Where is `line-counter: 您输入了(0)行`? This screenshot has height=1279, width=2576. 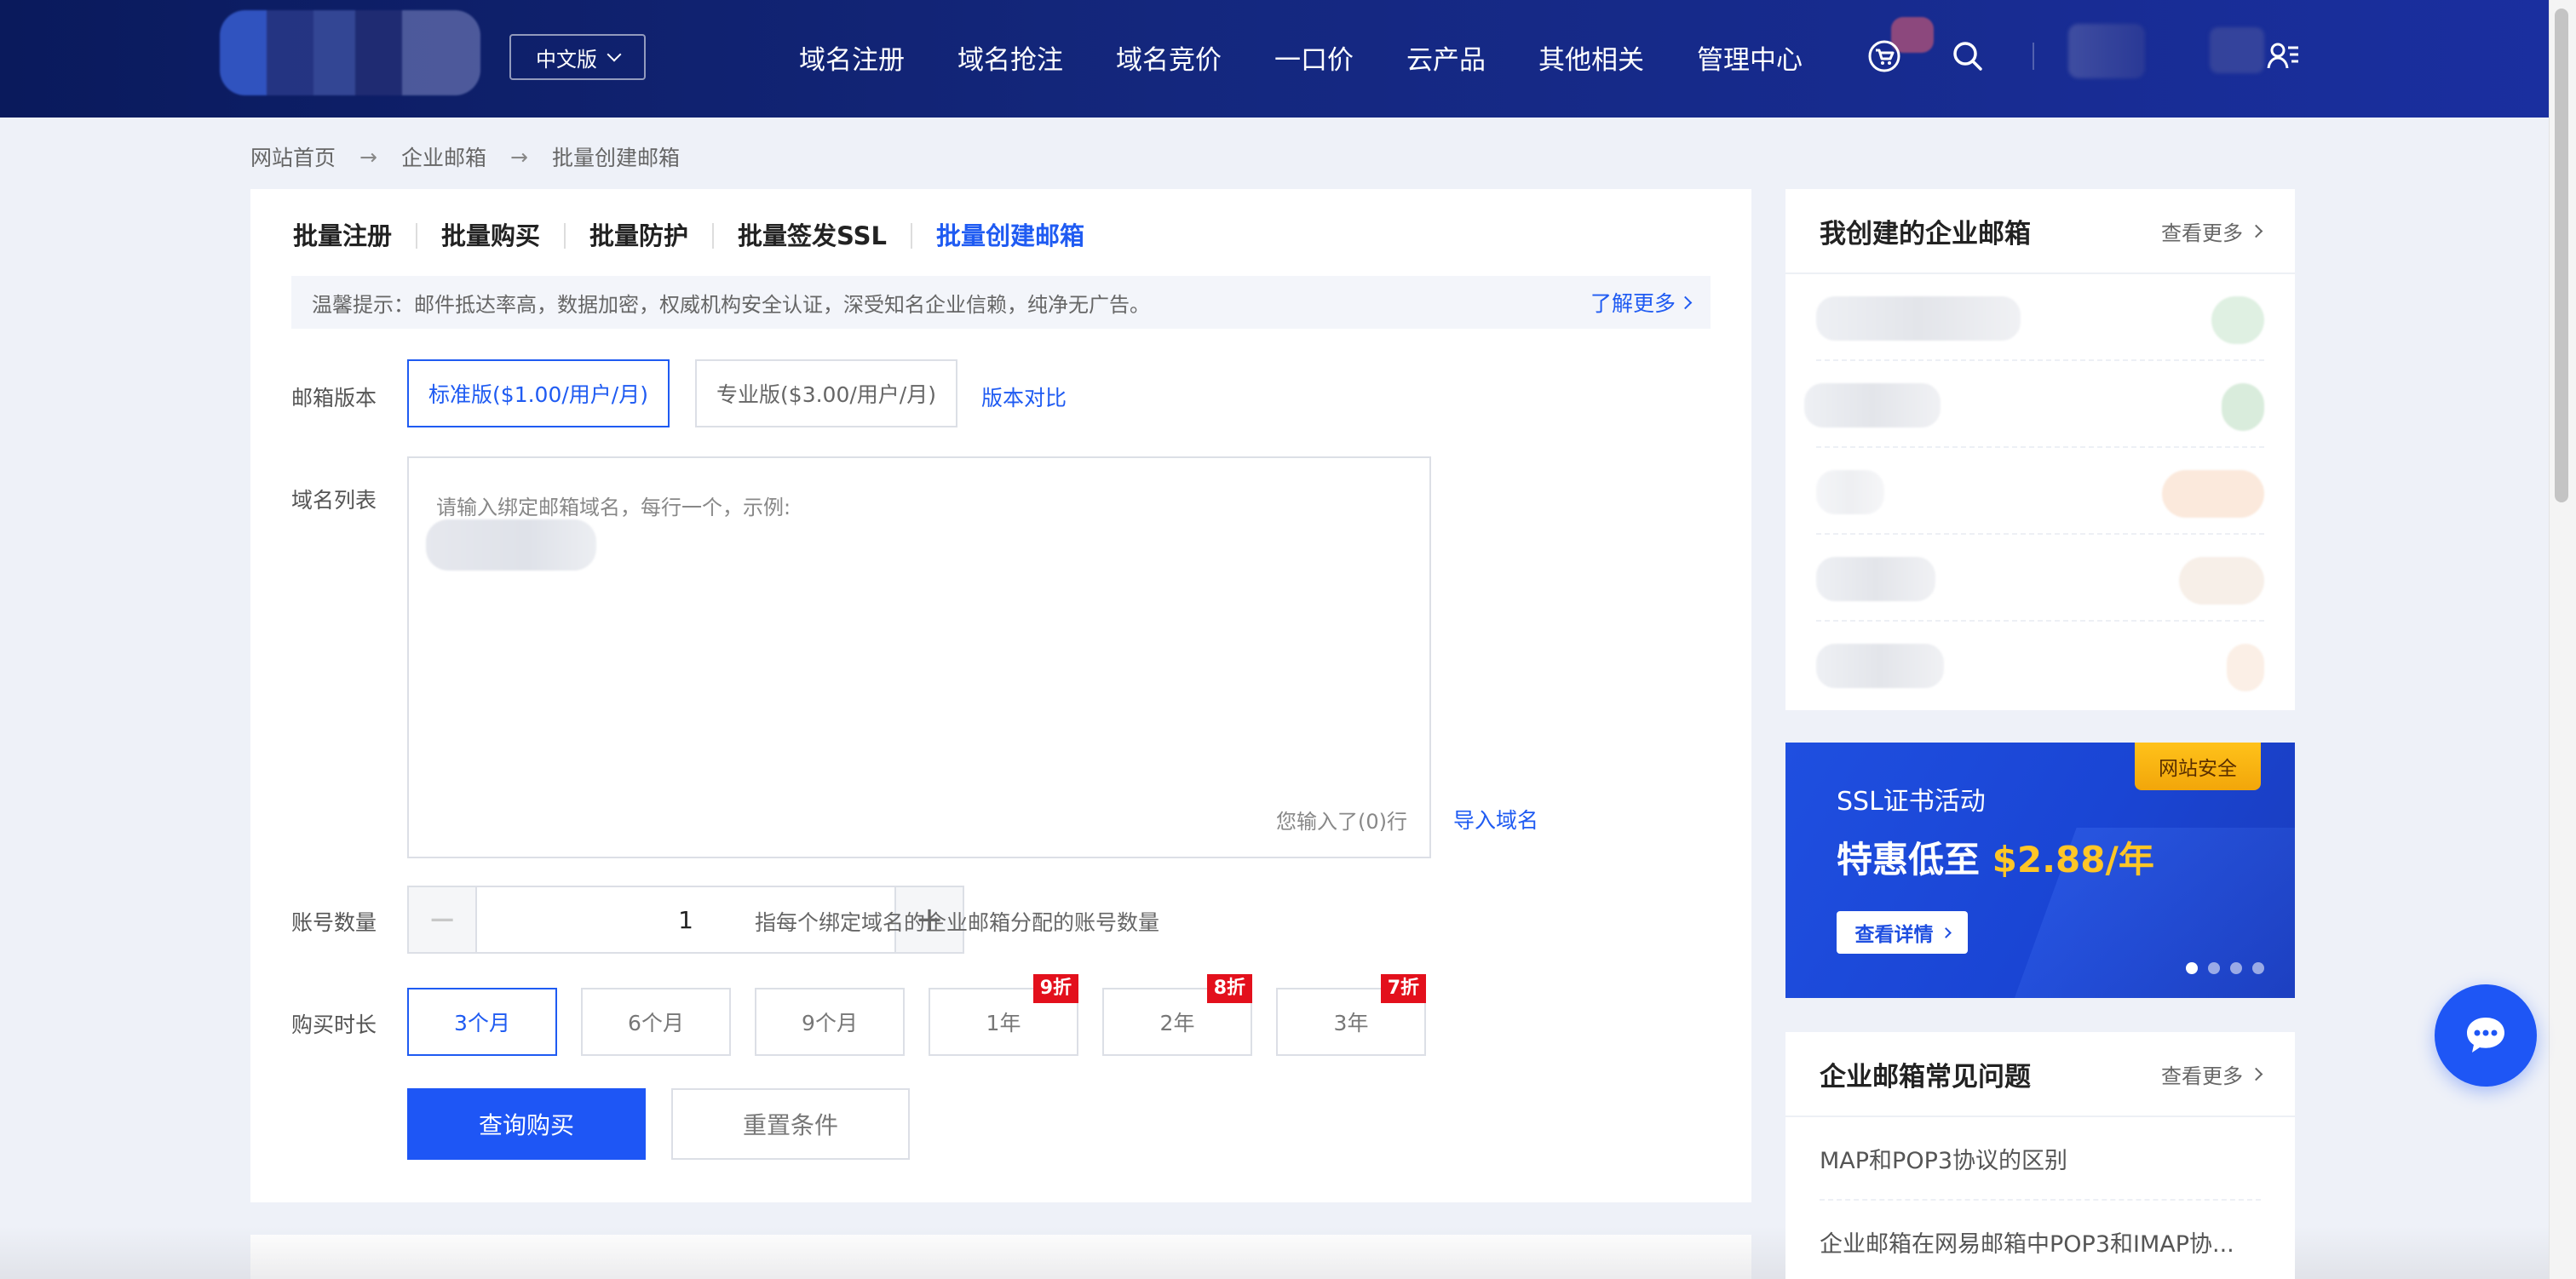 line-counter: 您输入了(0)行 is located at coordinates (1341, 822).